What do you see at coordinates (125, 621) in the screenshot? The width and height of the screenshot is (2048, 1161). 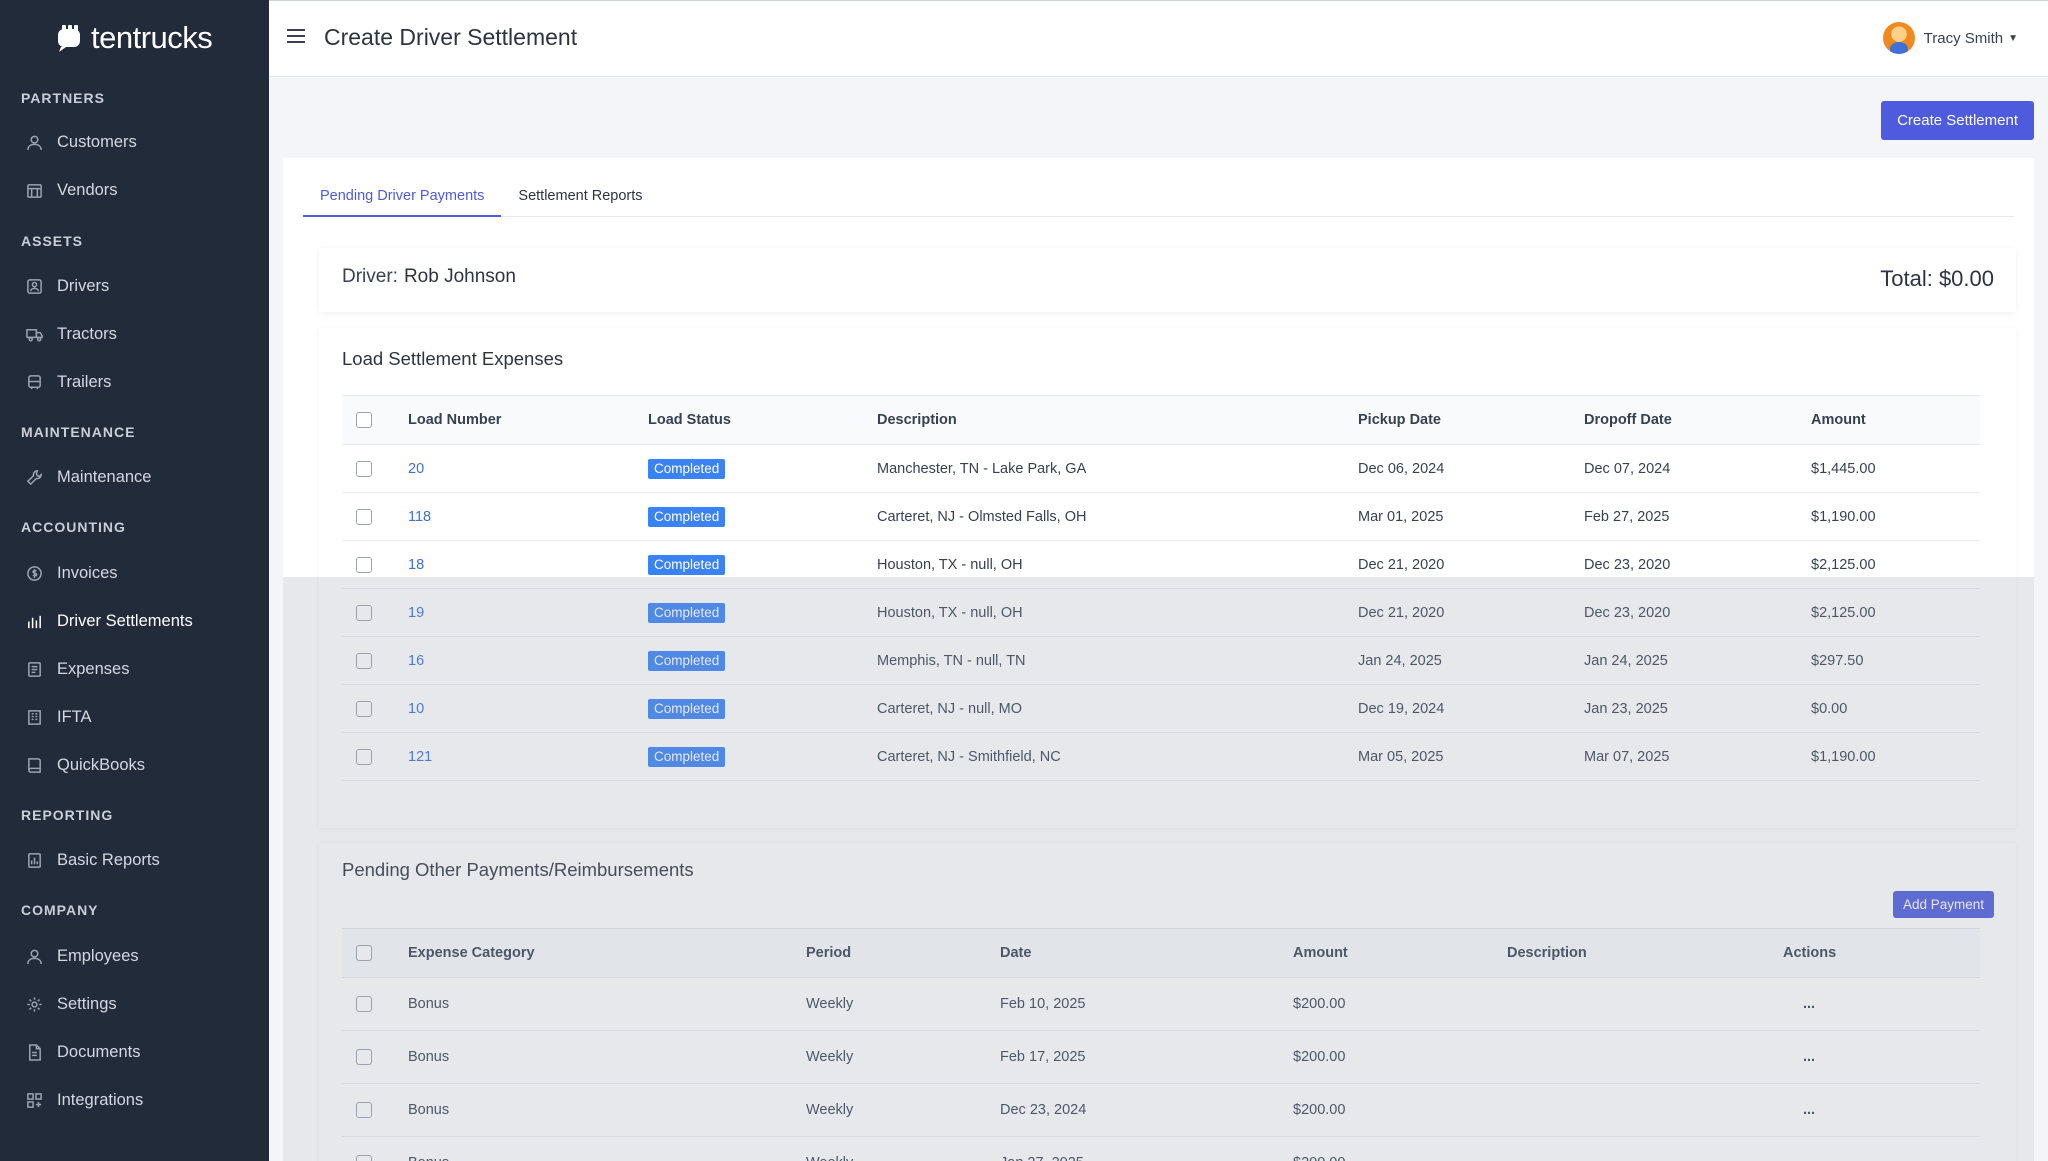 I see `sidebar-item-label: Driver Settlements` at bounding box center [125, 621].